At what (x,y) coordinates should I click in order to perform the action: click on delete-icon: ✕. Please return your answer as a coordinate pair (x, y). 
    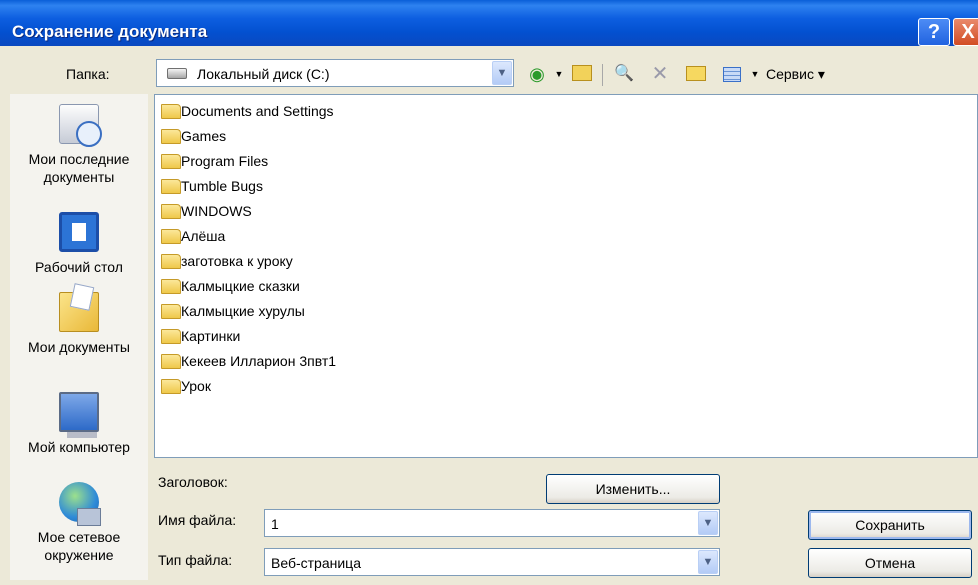
    Looking at the image, I should click on (660, 74).